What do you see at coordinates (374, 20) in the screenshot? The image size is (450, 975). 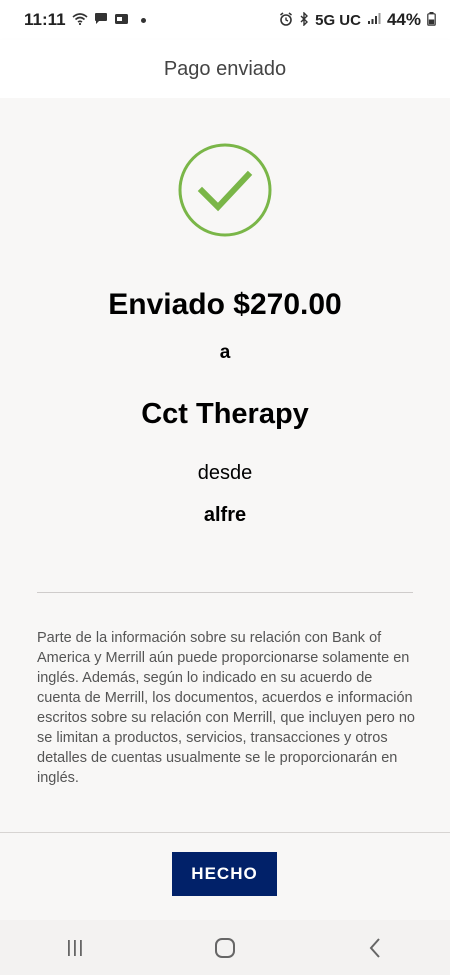 I see `signal-icon` at bounding box center [374, 20].